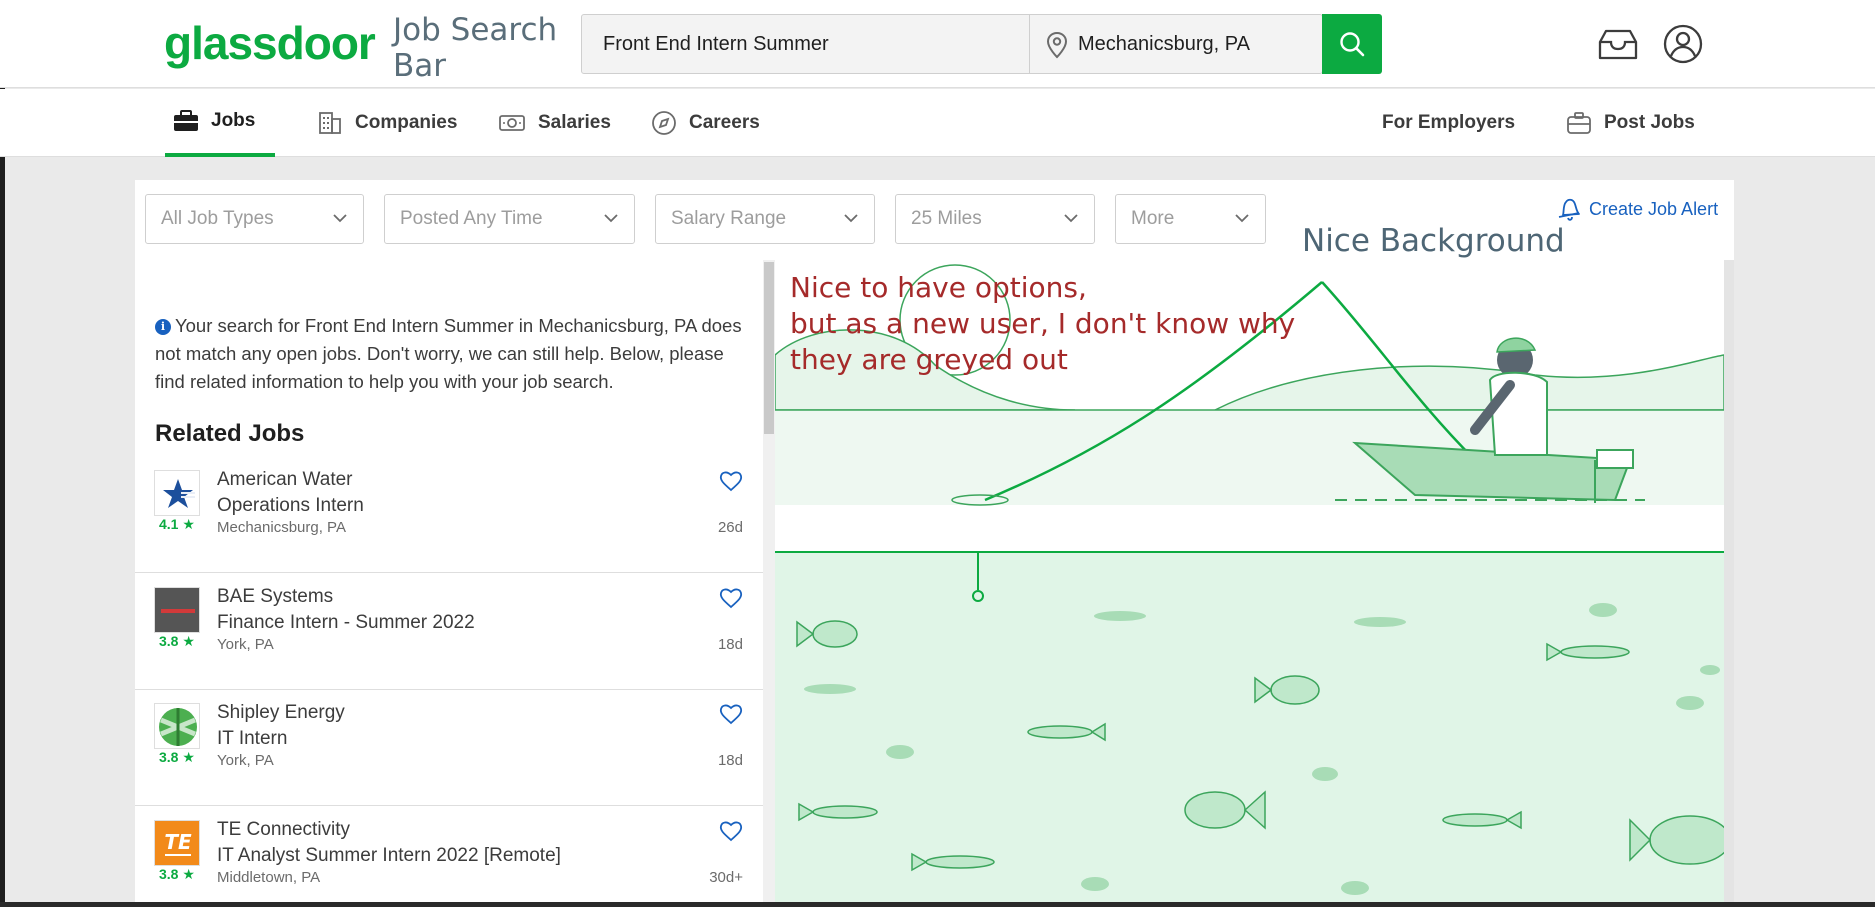  Describe the element at coordinates (1579, 123) in the screenshot. I see `briefcase-outline-icon` at that location.